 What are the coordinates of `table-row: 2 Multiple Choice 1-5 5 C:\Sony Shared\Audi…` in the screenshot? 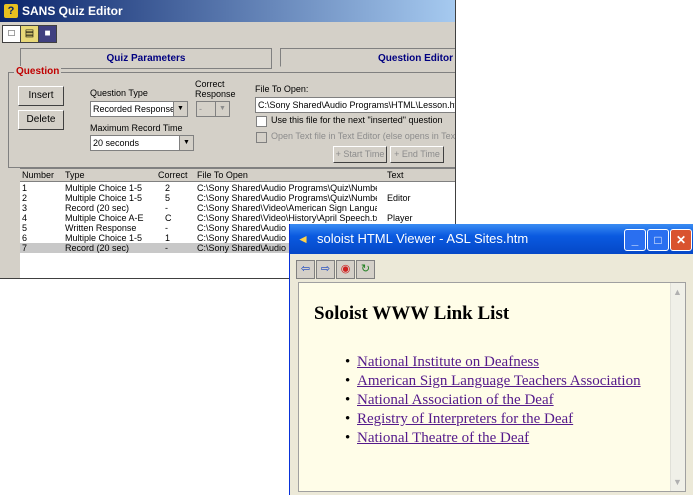 It's located at (237, 198).